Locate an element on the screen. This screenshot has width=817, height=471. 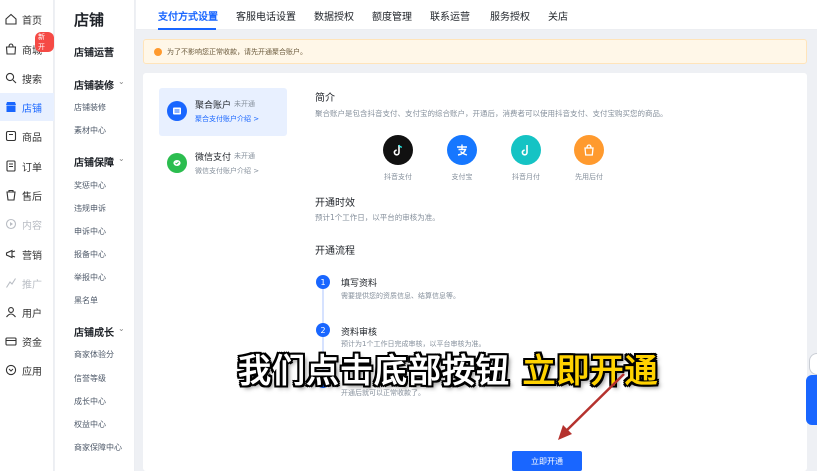
tab-data-authorization: 数据授权 is located at coordinates (334, 15).